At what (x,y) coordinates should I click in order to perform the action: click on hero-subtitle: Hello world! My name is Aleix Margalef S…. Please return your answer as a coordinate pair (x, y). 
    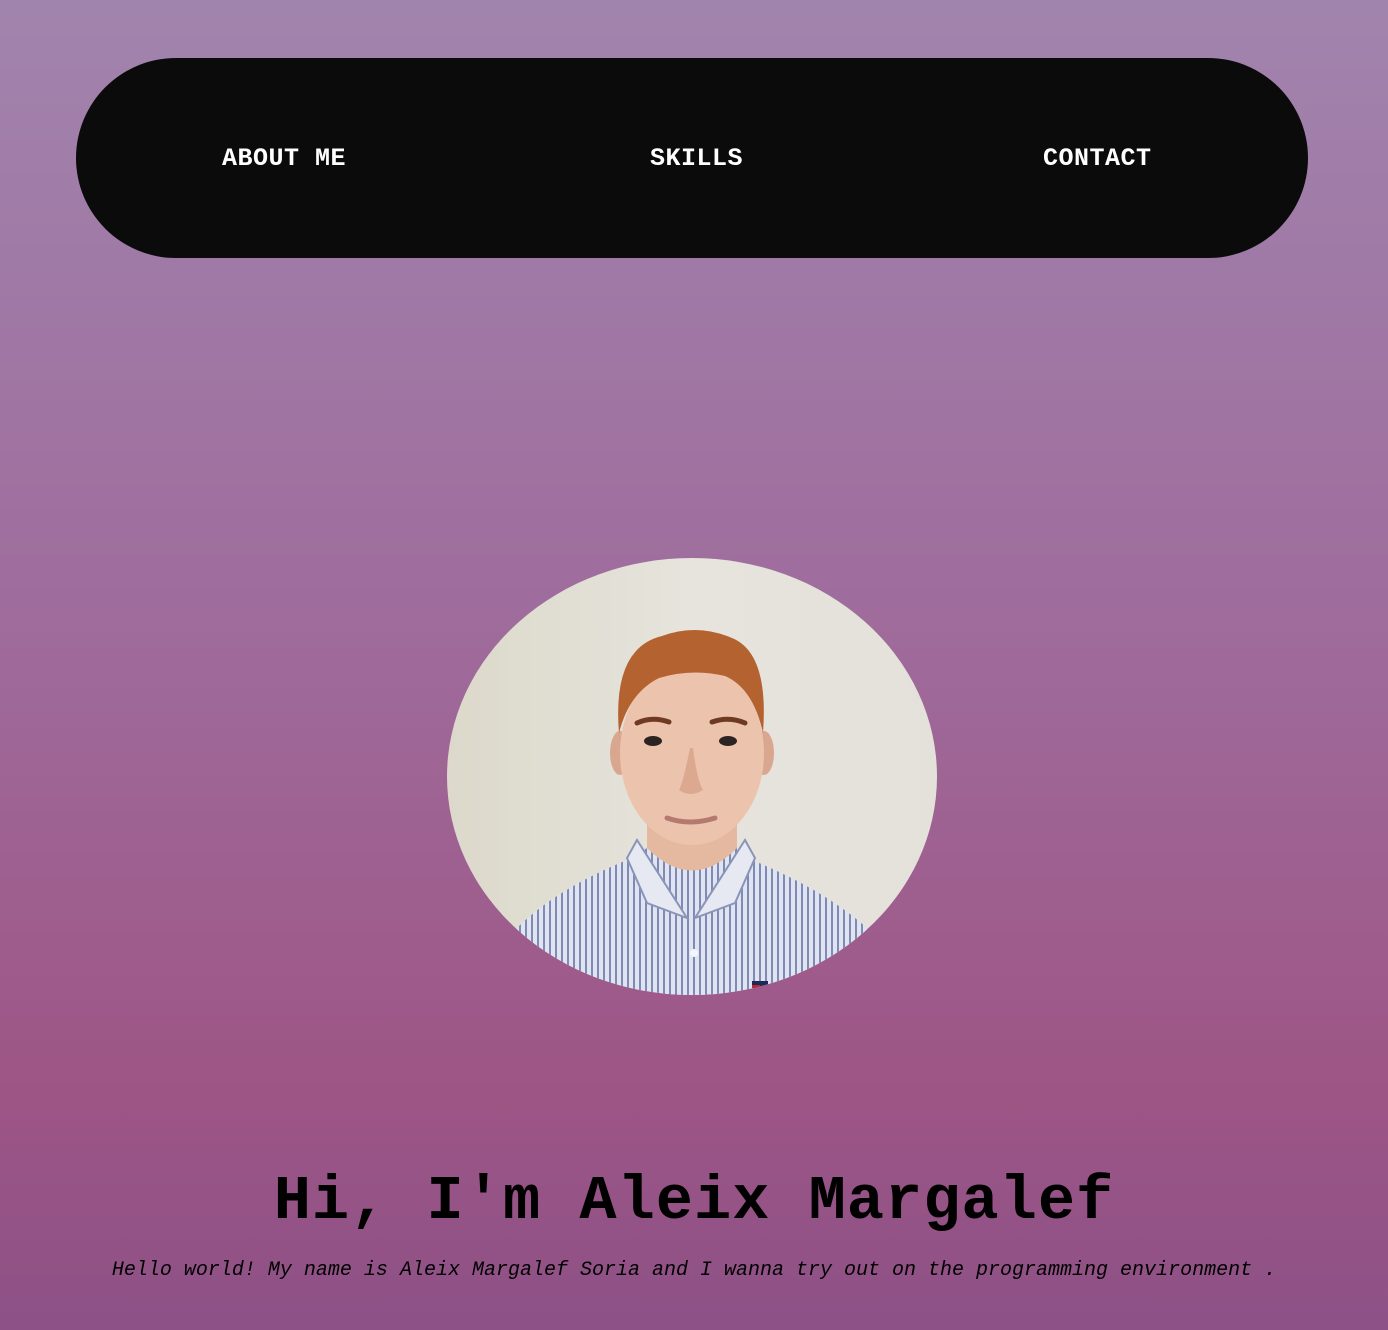
    Looking at the image, I should click on (694, 1270).